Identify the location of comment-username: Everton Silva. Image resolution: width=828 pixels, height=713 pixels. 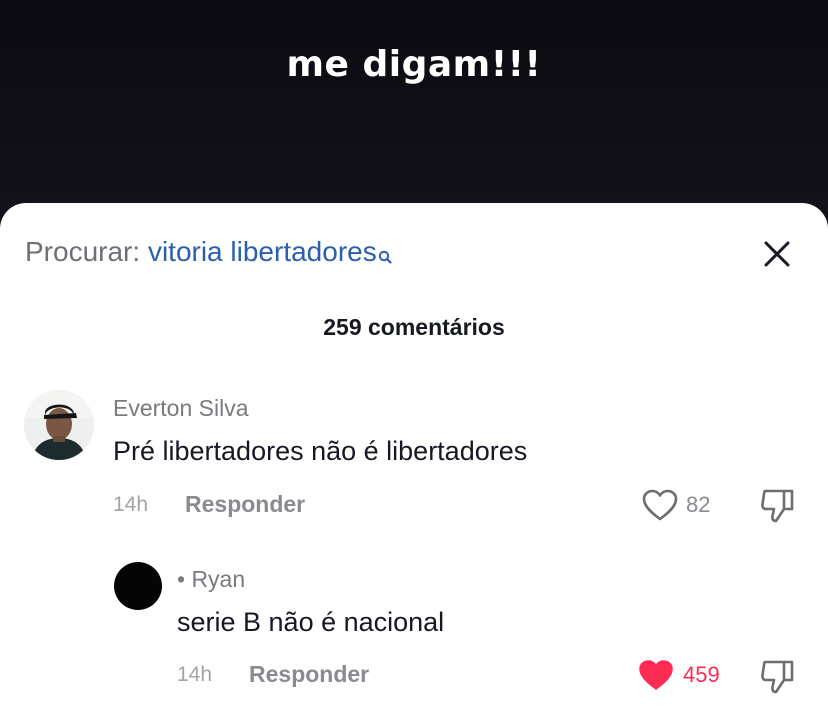
(181, 408).